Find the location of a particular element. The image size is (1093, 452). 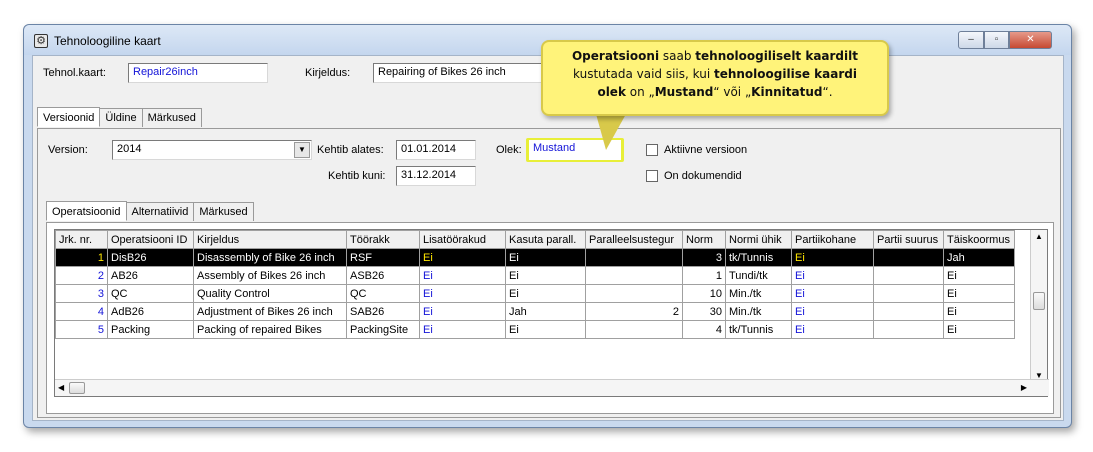

column-header: Kasuta parall. is located at coordinates (545, 239).